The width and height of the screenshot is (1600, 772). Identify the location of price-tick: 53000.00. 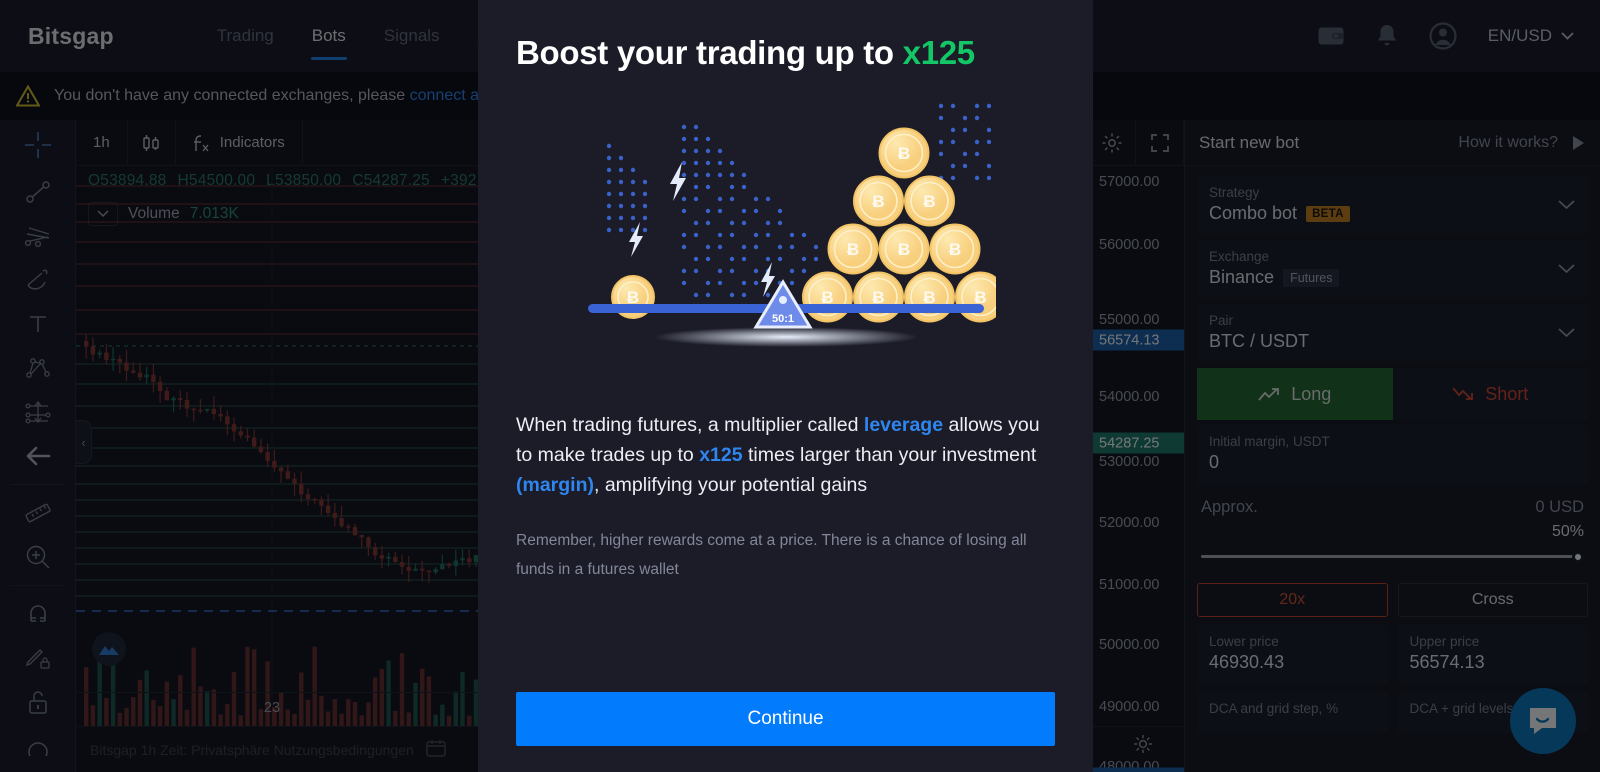
(1129, 462).